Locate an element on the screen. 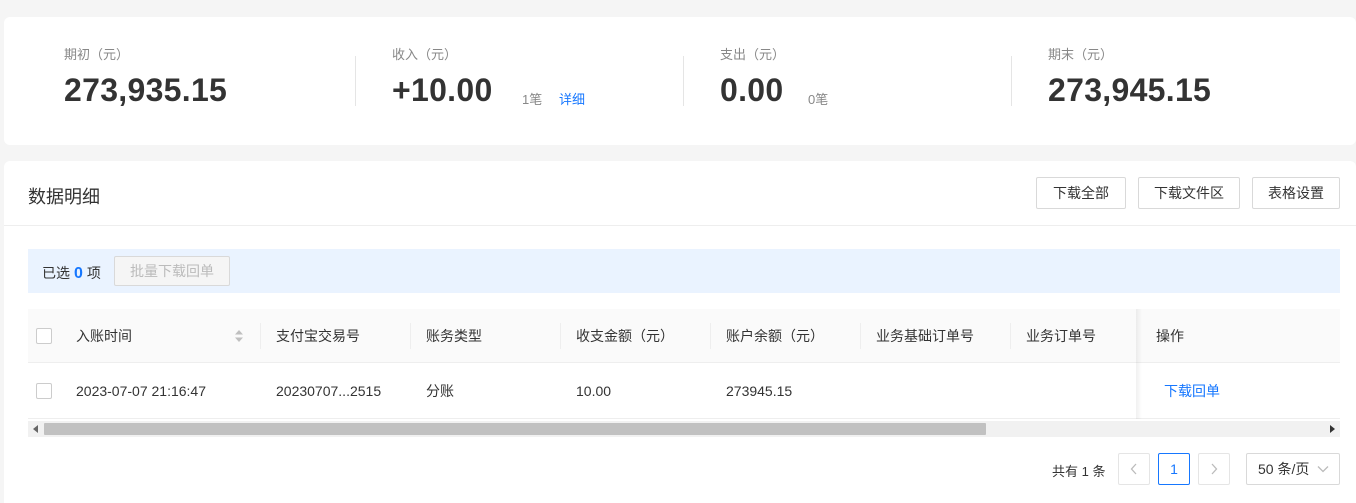 This screenshot has height=503, width=1356. column-header-amount: 收支金额（元） is located at coordinates (625, 335).